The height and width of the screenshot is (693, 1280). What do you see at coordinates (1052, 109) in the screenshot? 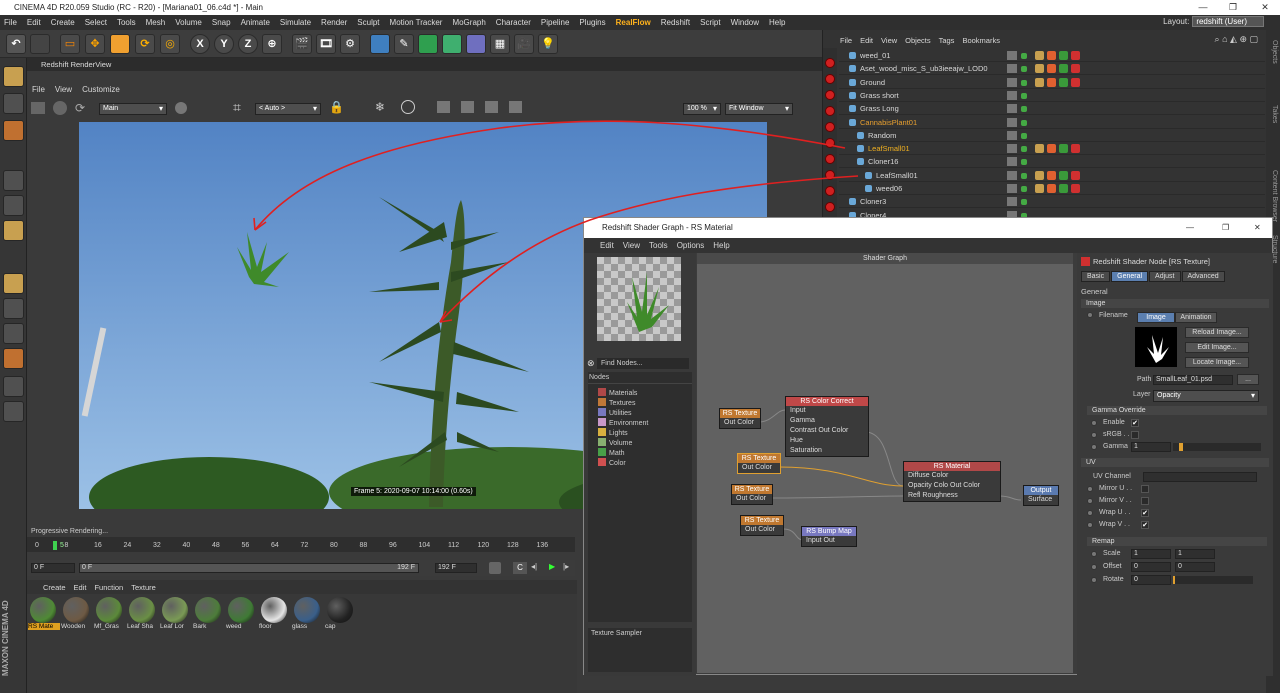
I see `object-row: Grass Long` at bounding box center [1052, 109].